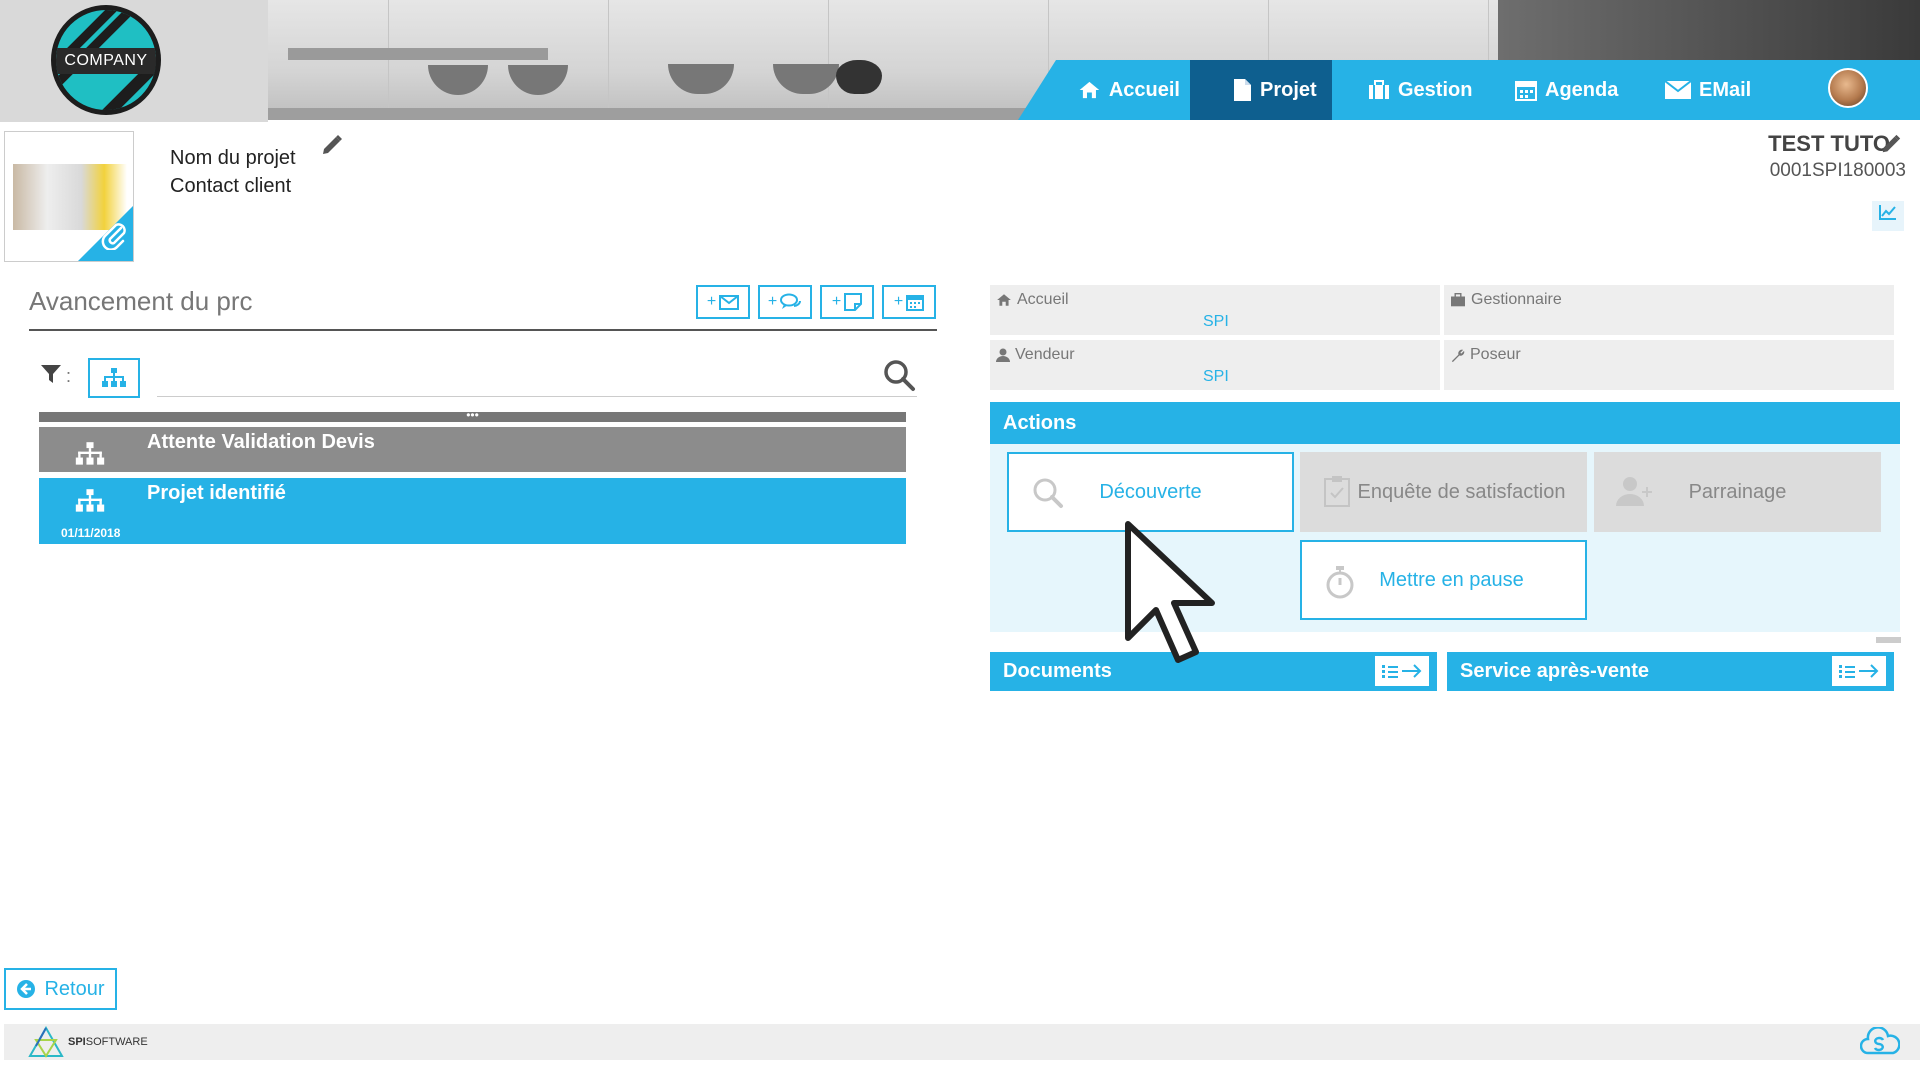 This screenshot has width=1920, height=1080. I want to click on parrainage-label: Parrainage, so click(1737, 491).